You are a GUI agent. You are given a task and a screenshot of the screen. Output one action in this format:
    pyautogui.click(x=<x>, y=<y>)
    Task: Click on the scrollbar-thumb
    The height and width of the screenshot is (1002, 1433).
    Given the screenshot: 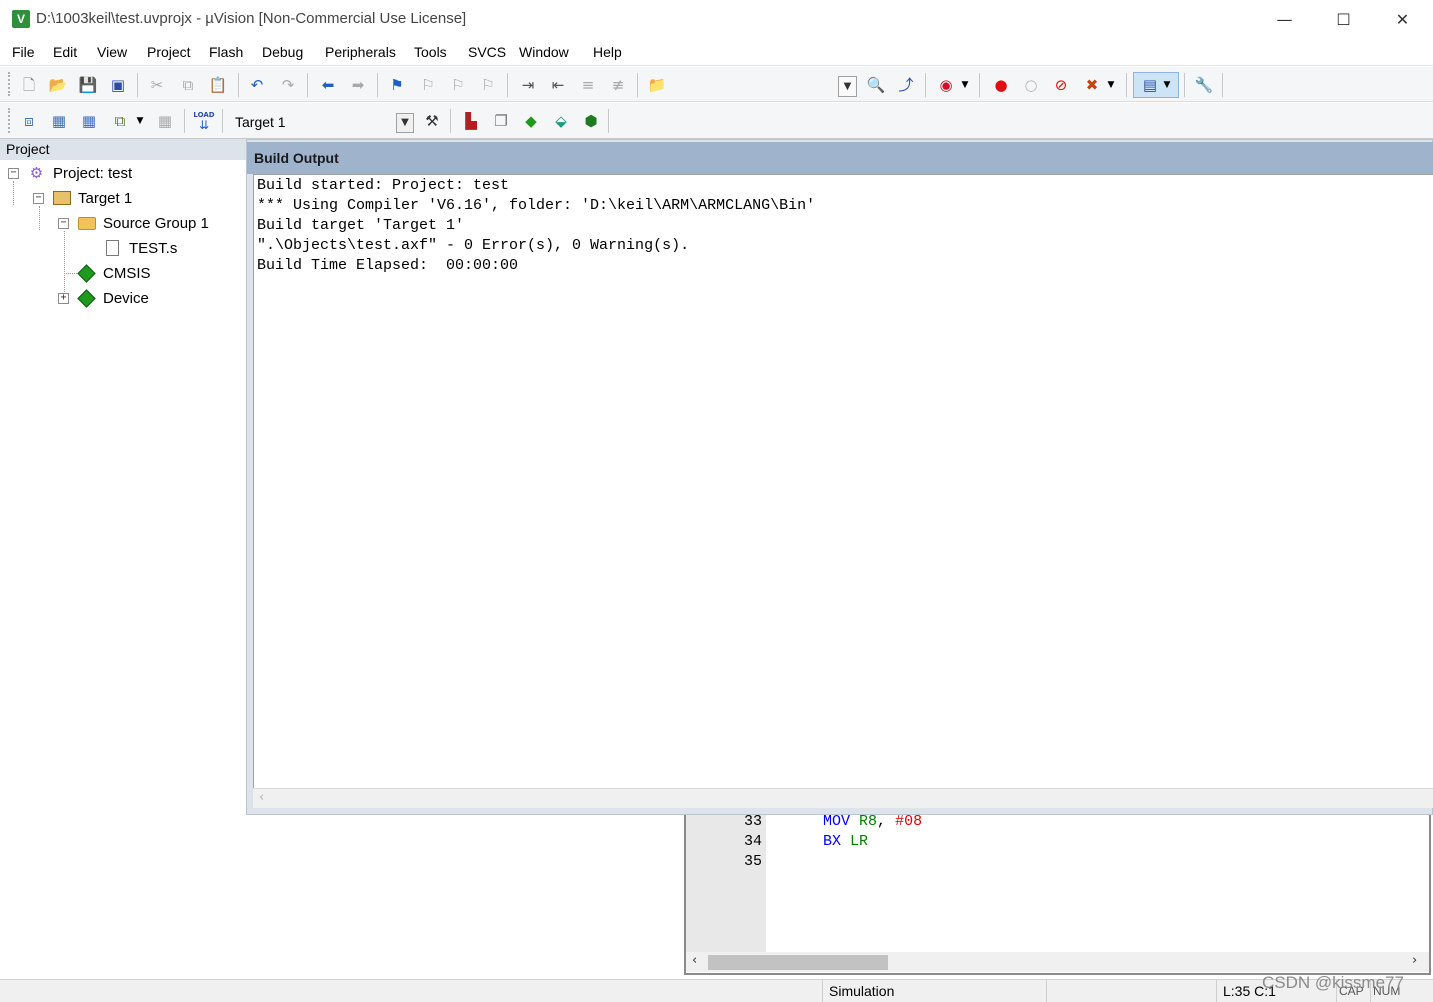 What is the action you would take?
    pyautogui.click(x=798, y=962)
    